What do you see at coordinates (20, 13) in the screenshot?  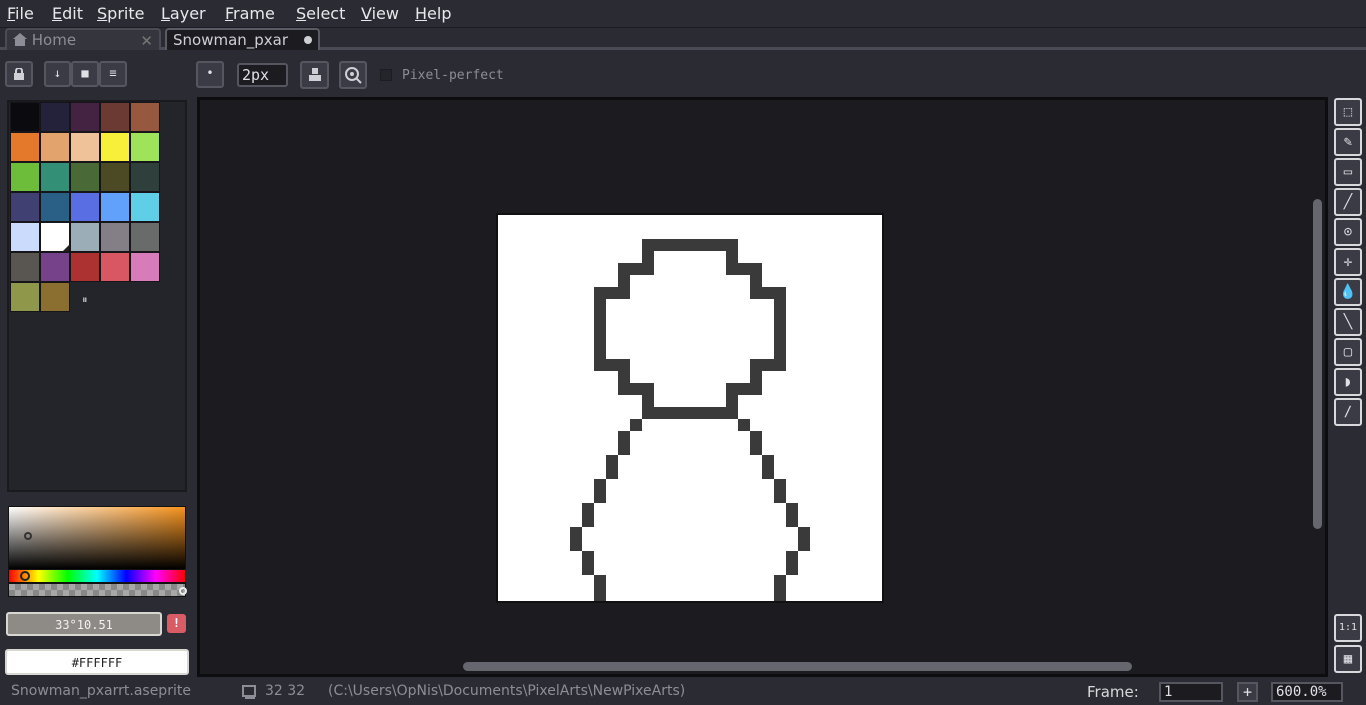 I see `menu-file: File` at bounding box center [20, 13].